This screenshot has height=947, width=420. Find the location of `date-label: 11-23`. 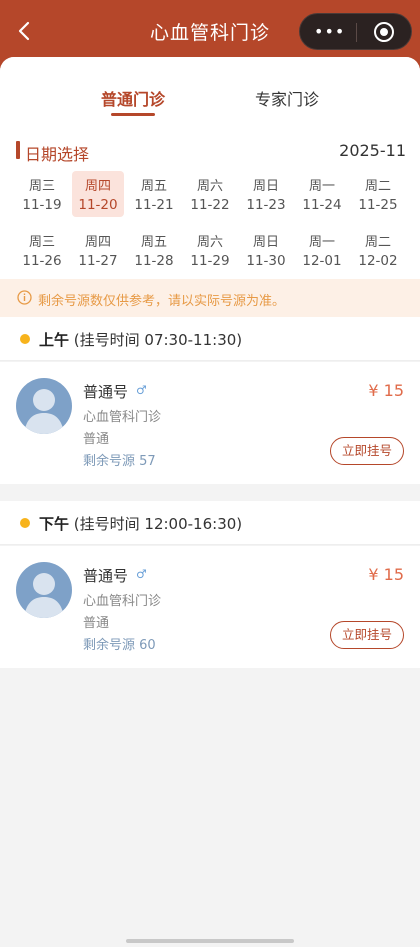

date-label: 11-23 is located at coordinates (266, 205).